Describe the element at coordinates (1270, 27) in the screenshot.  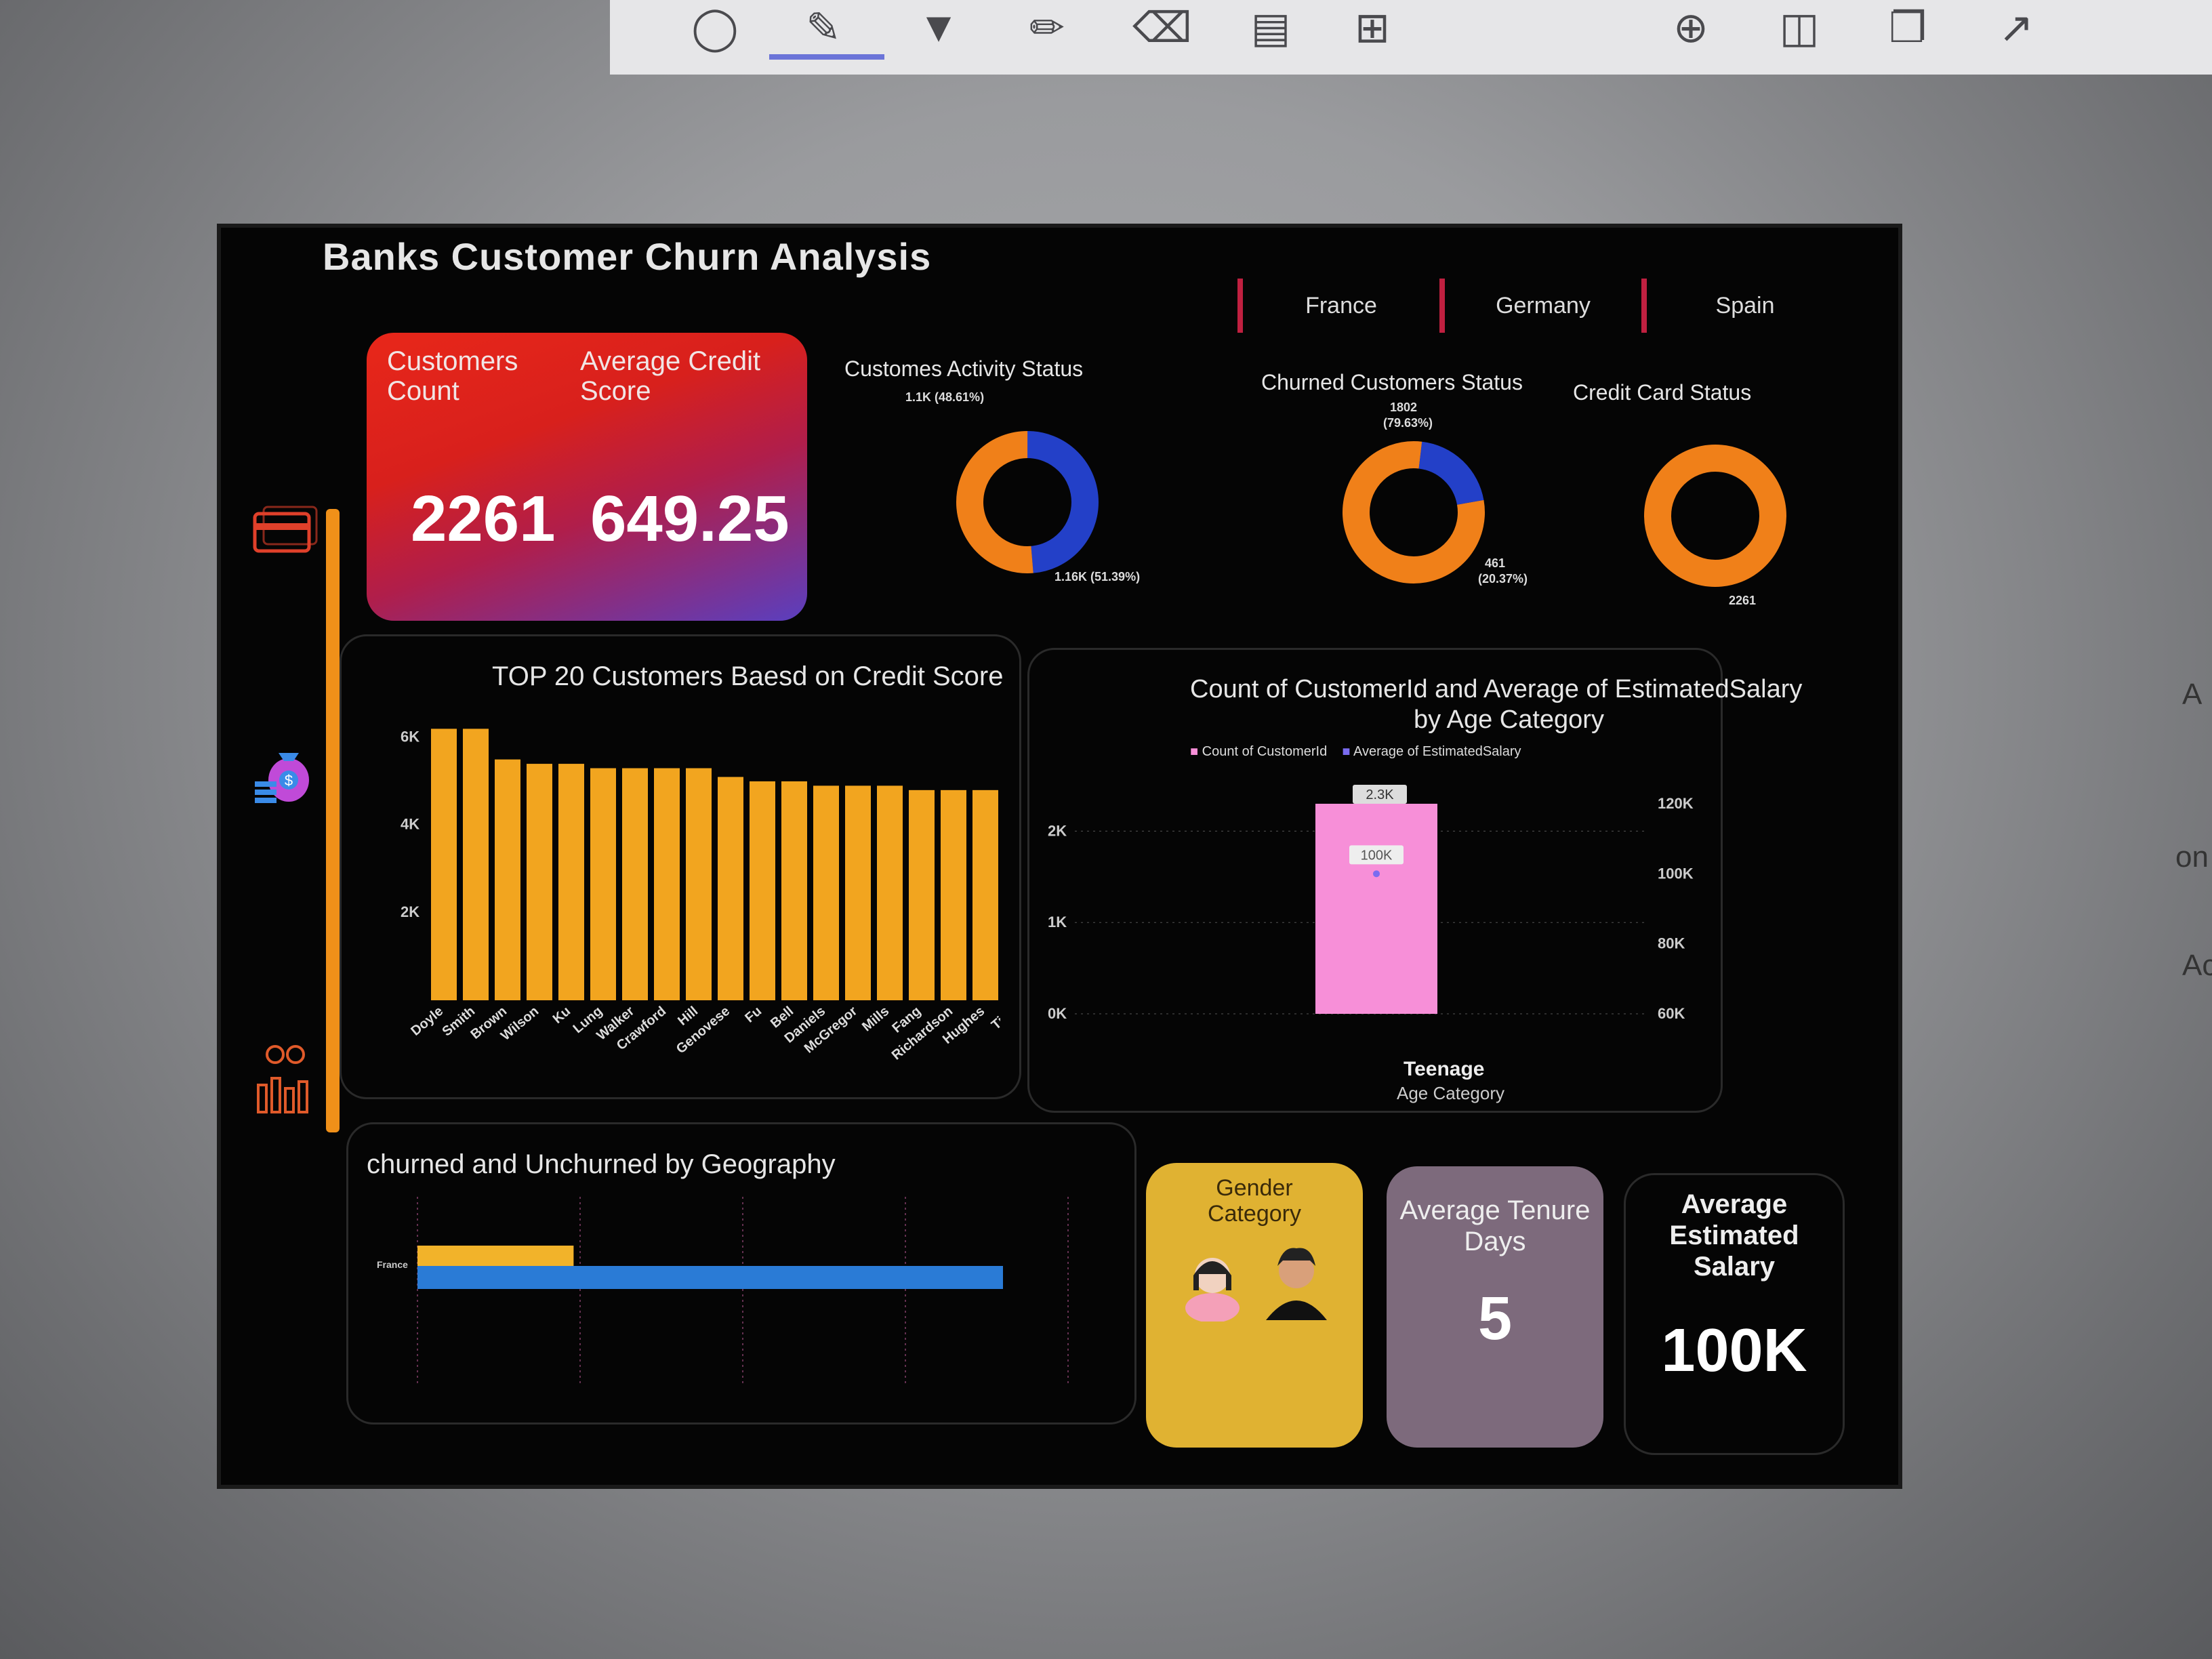
I see `ruler-icon: ▤` at that location.